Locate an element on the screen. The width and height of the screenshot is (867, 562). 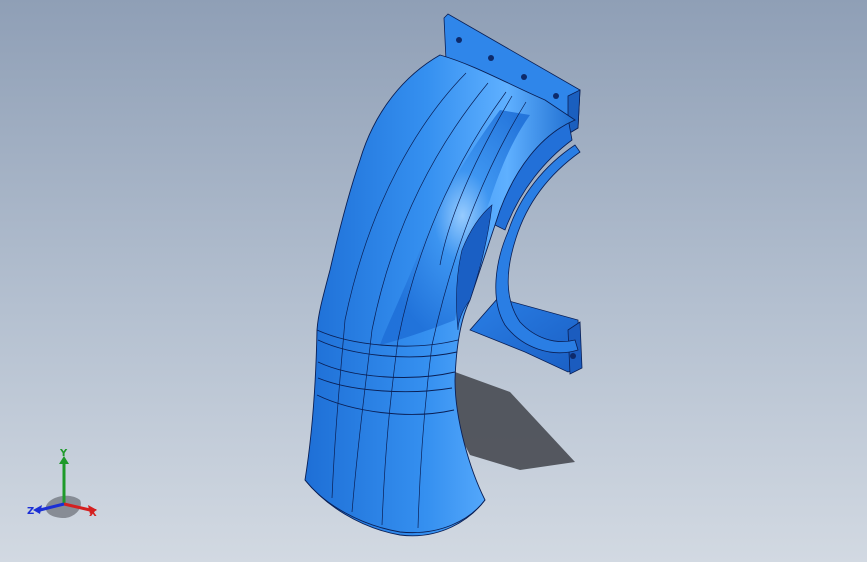
z-axis-label: Z is located at coordinates (30, 511).